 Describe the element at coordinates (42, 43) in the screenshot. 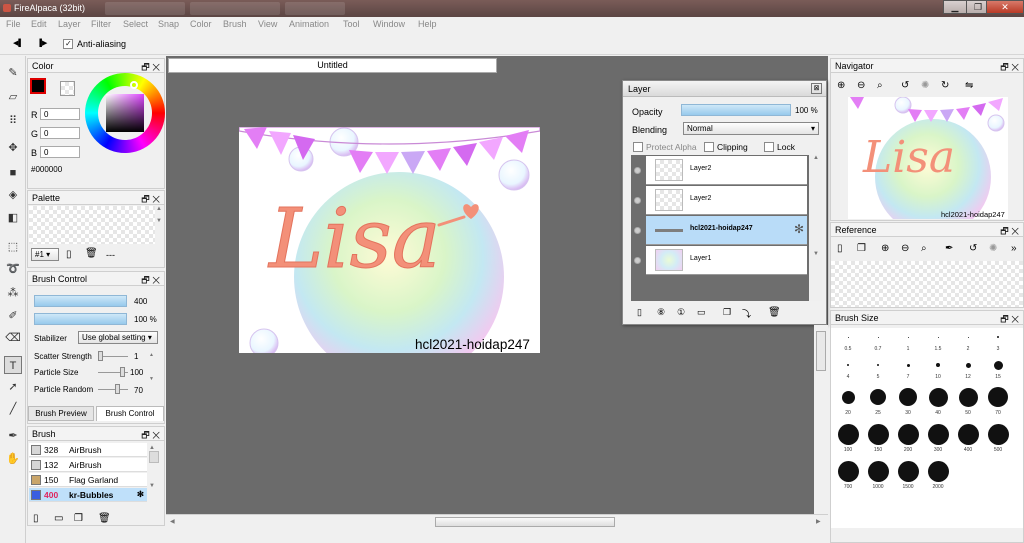

I see `next-icon: ▐▶` at that location.